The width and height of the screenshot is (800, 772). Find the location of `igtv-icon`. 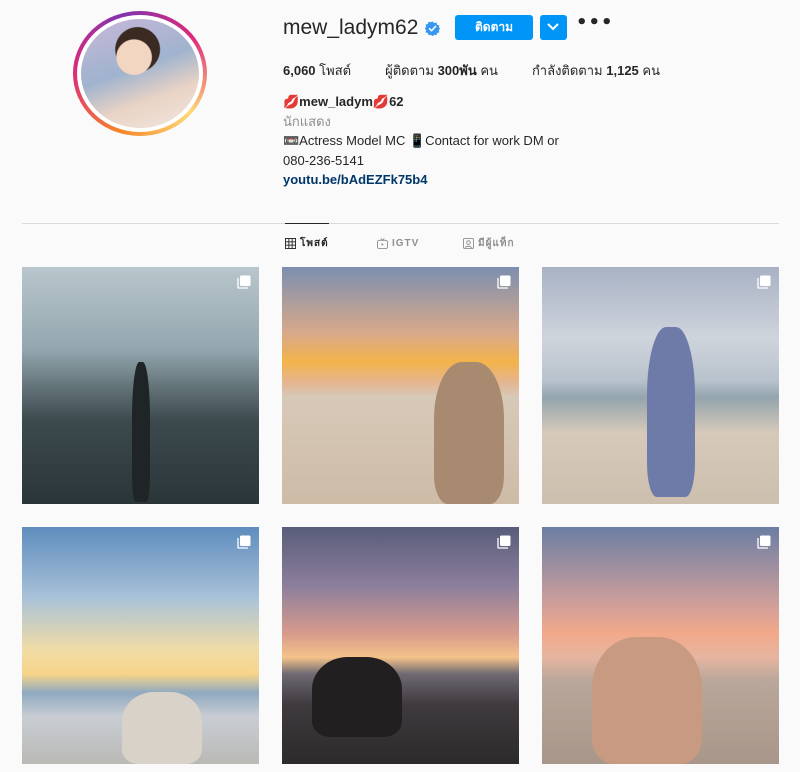

igtv-icon is located at coordinates (382, 243).